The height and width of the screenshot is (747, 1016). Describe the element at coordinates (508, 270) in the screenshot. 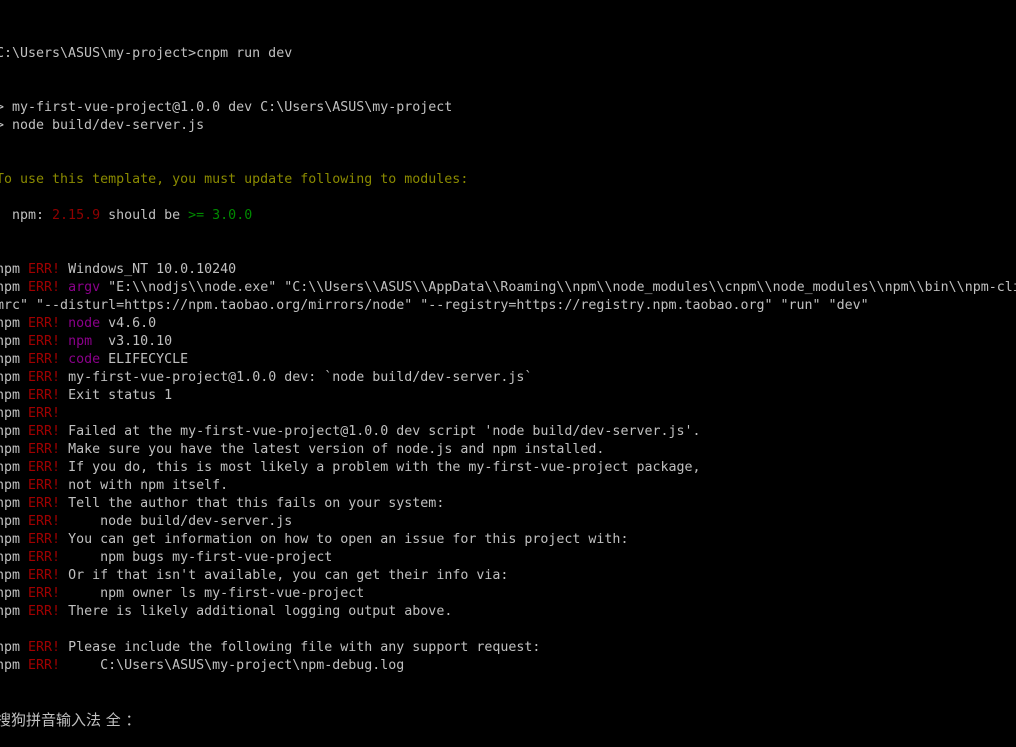

I see `terminal-line: npm ERR! Windows_NT 10.0.10240` at that location.